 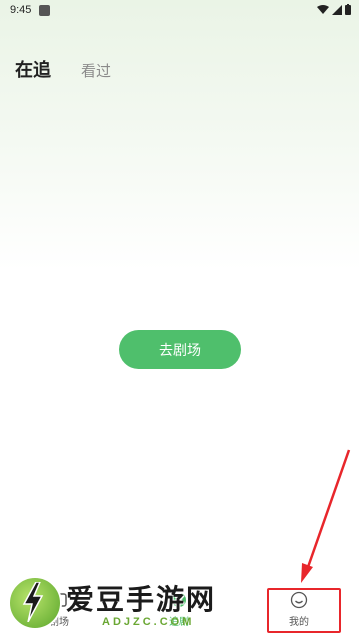 What do you see at coordinates (326, 516) in the screenshot?
I see `annotation-arrow` at bounding box center [326, 516].